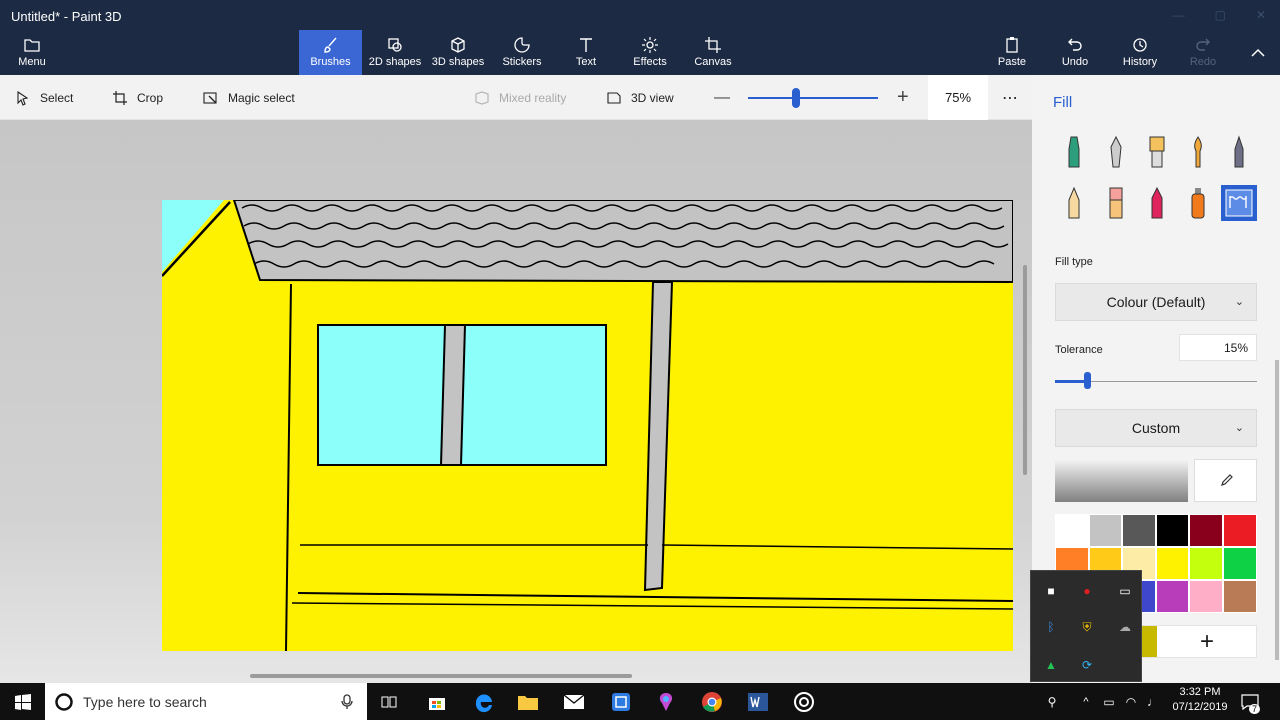  What do you see at coordinates (1207, 641) in the screenshot?
I see `add-color-button: +` at bounding box center [1207, 641].